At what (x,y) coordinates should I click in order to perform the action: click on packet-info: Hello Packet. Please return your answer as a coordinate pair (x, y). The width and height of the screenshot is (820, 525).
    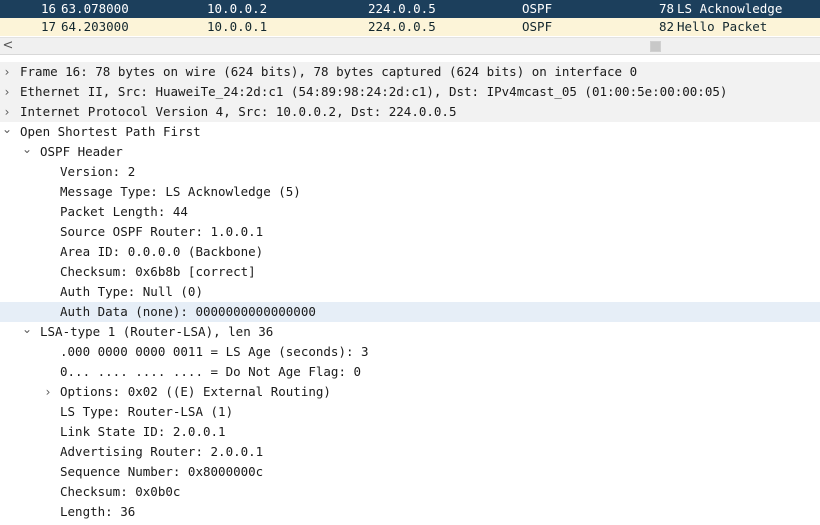
    Looking at the image, I should click on (722, 26).